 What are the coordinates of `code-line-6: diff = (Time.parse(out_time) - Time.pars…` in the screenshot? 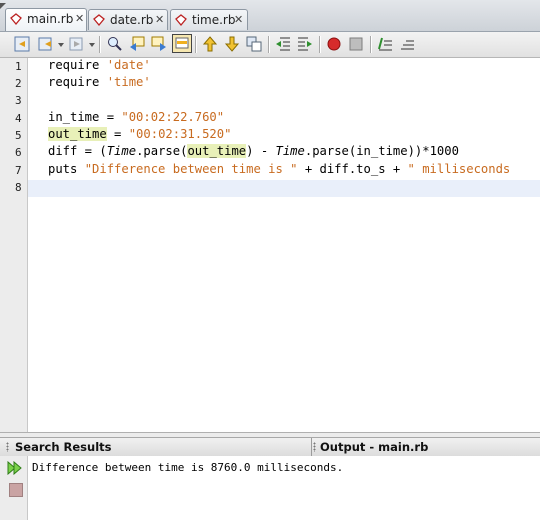 It's located at (253, 151).